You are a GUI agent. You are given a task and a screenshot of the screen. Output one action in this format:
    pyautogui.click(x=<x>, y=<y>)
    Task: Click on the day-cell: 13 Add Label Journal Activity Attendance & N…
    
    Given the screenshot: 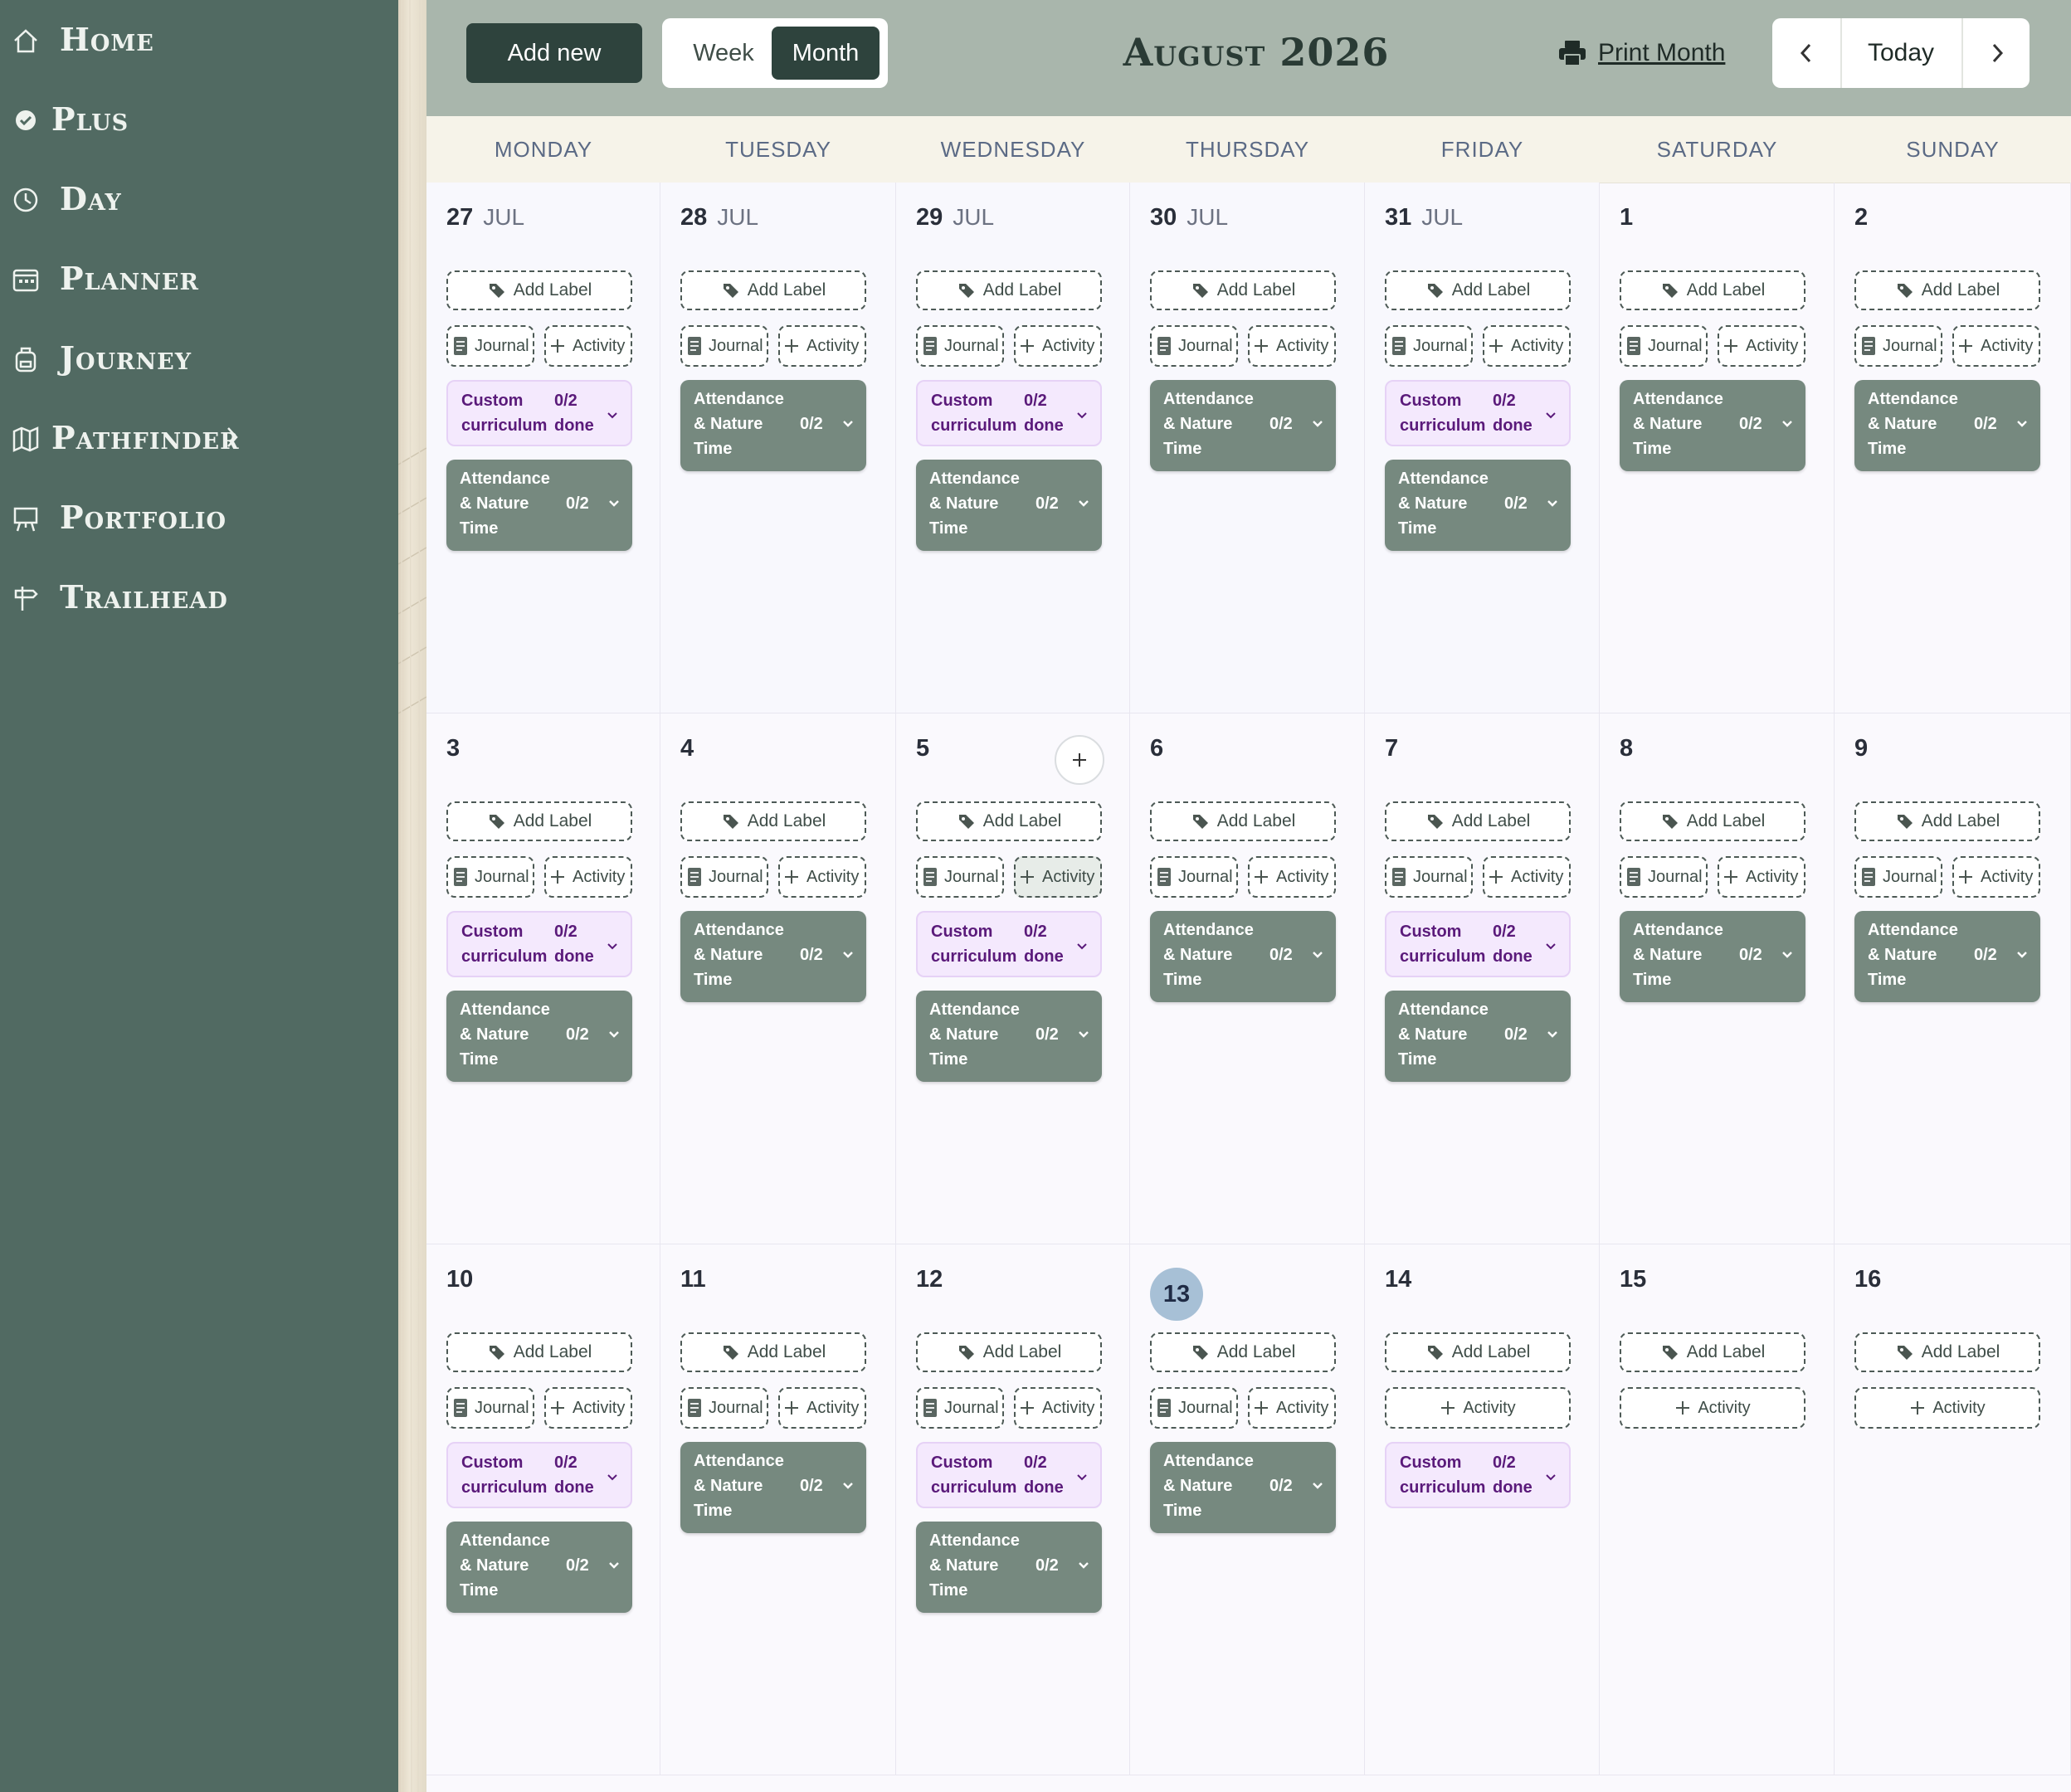 What is the action you would take?
    pyautogui.click(x=1247, y=1509)
    